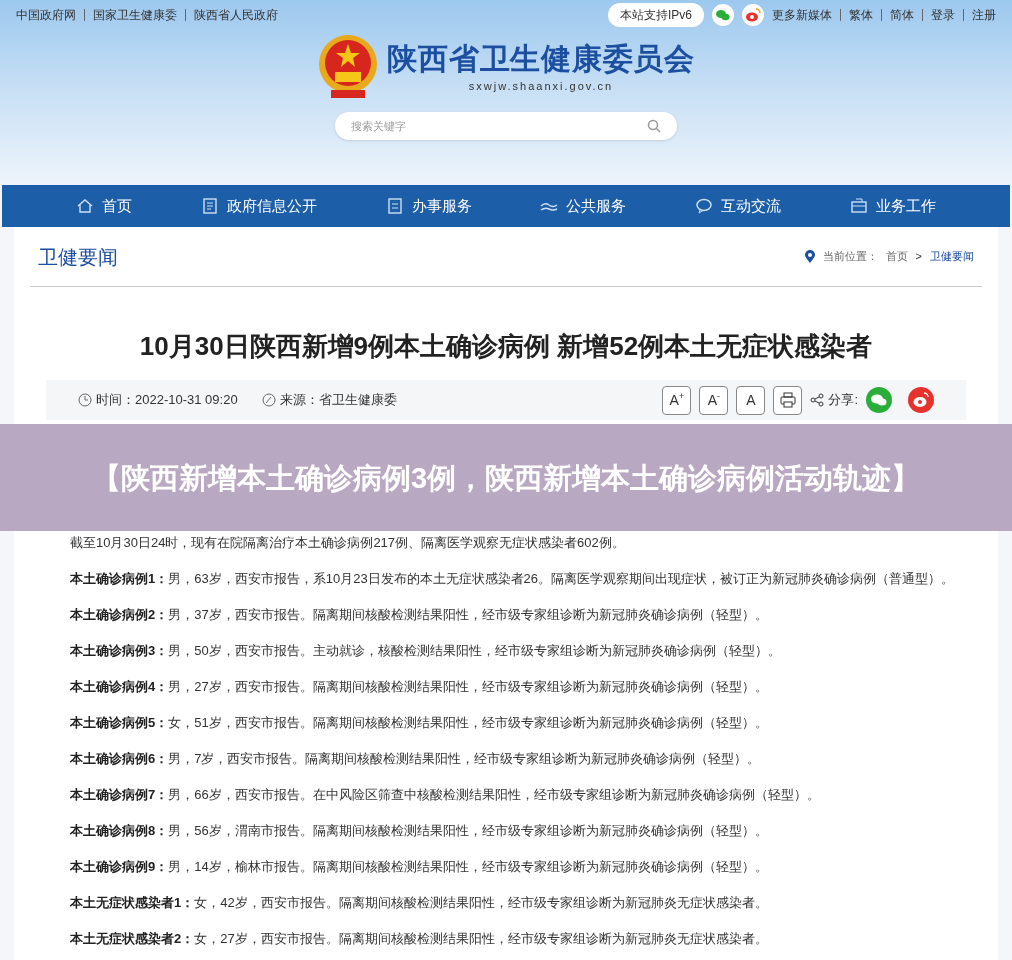 This screenshot has width=1012, height=960. Describe the element at coordinates (85, 400) in the screenshot. I see `clock-icon` at that location.